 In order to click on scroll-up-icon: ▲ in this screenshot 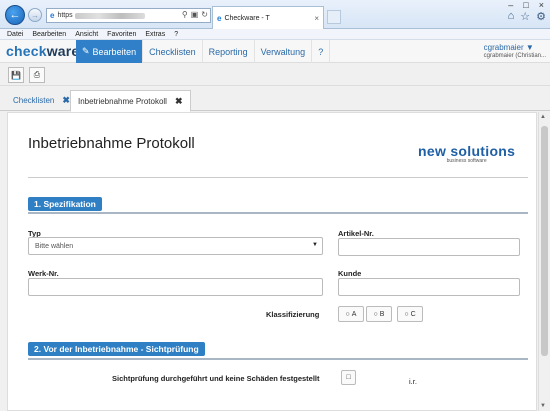, I will do `click(543, 117)`.